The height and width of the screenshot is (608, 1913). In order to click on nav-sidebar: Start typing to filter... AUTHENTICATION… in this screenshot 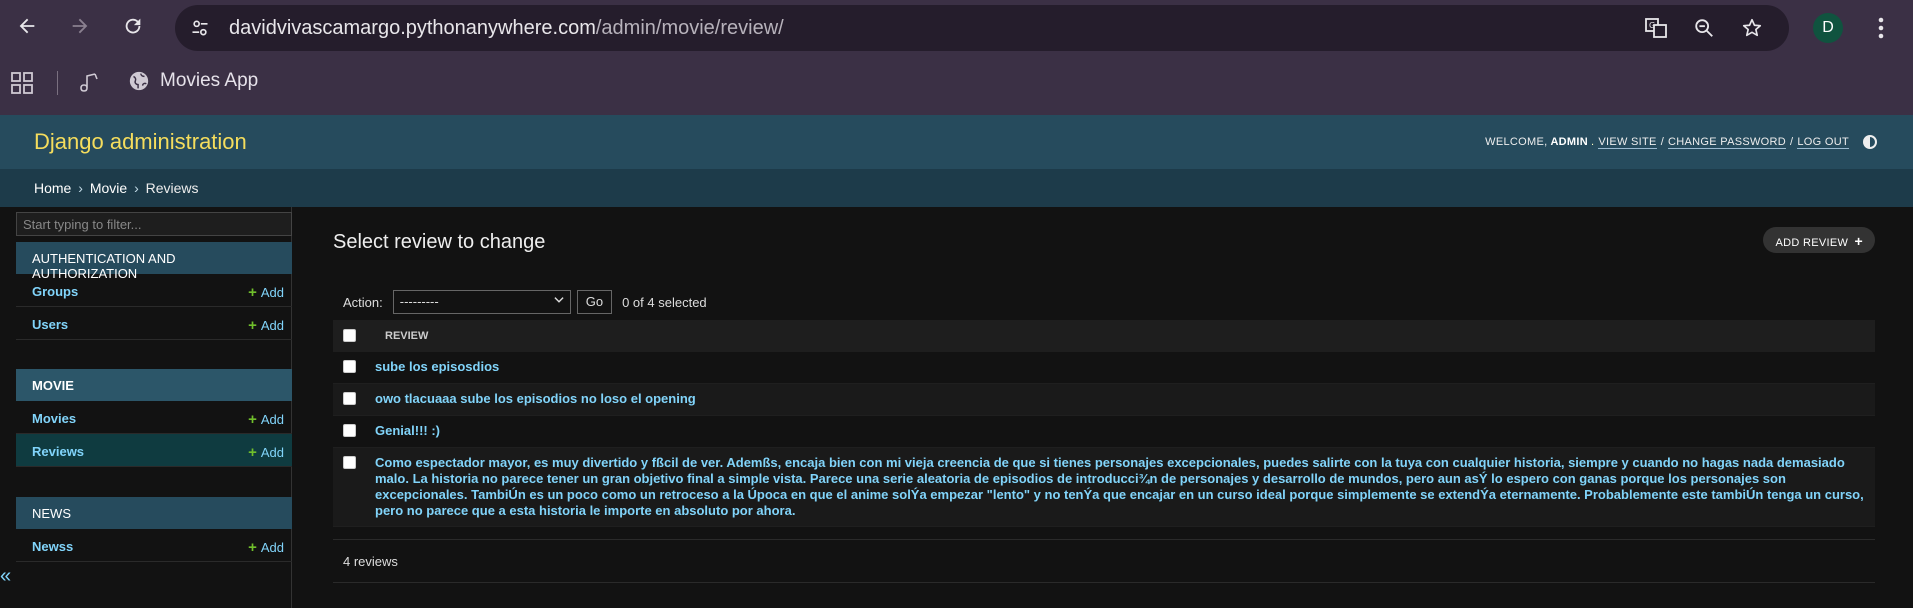, I will do `click(146, 407)`.